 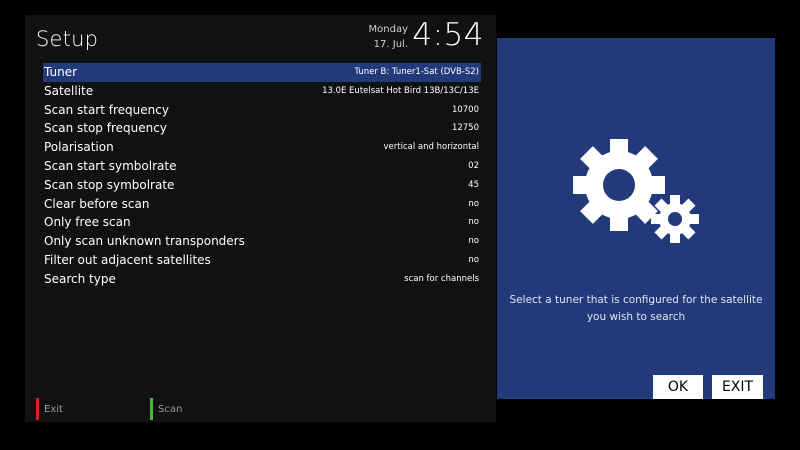 I want to click on setting-label: Only free scan, so click(x=87, y=222).